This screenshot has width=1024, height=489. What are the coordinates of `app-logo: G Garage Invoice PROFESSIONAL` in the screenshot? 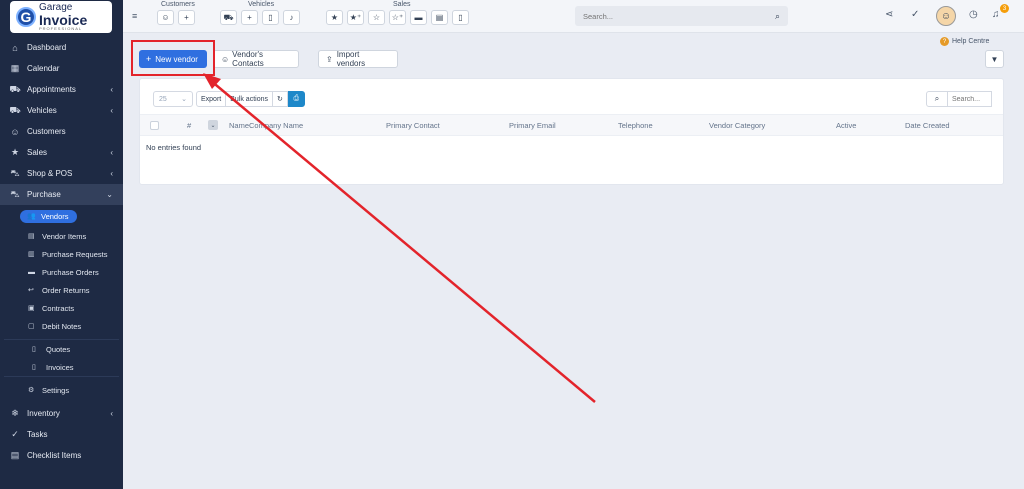 It's located at (61, 17).